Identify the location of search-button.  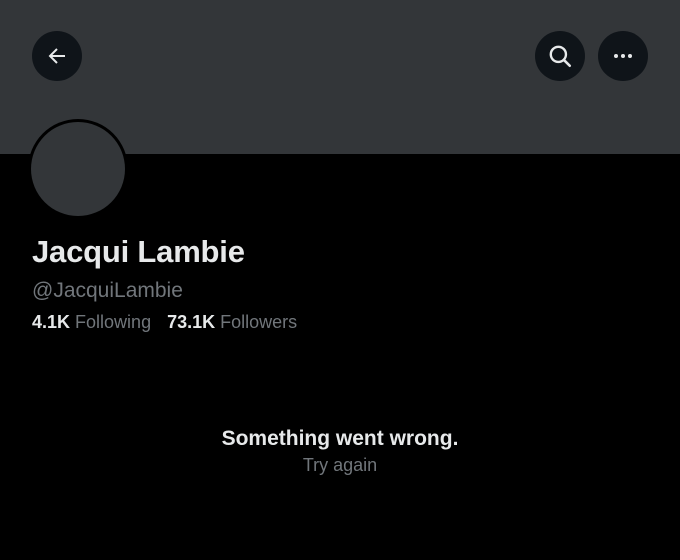
(560, 56).